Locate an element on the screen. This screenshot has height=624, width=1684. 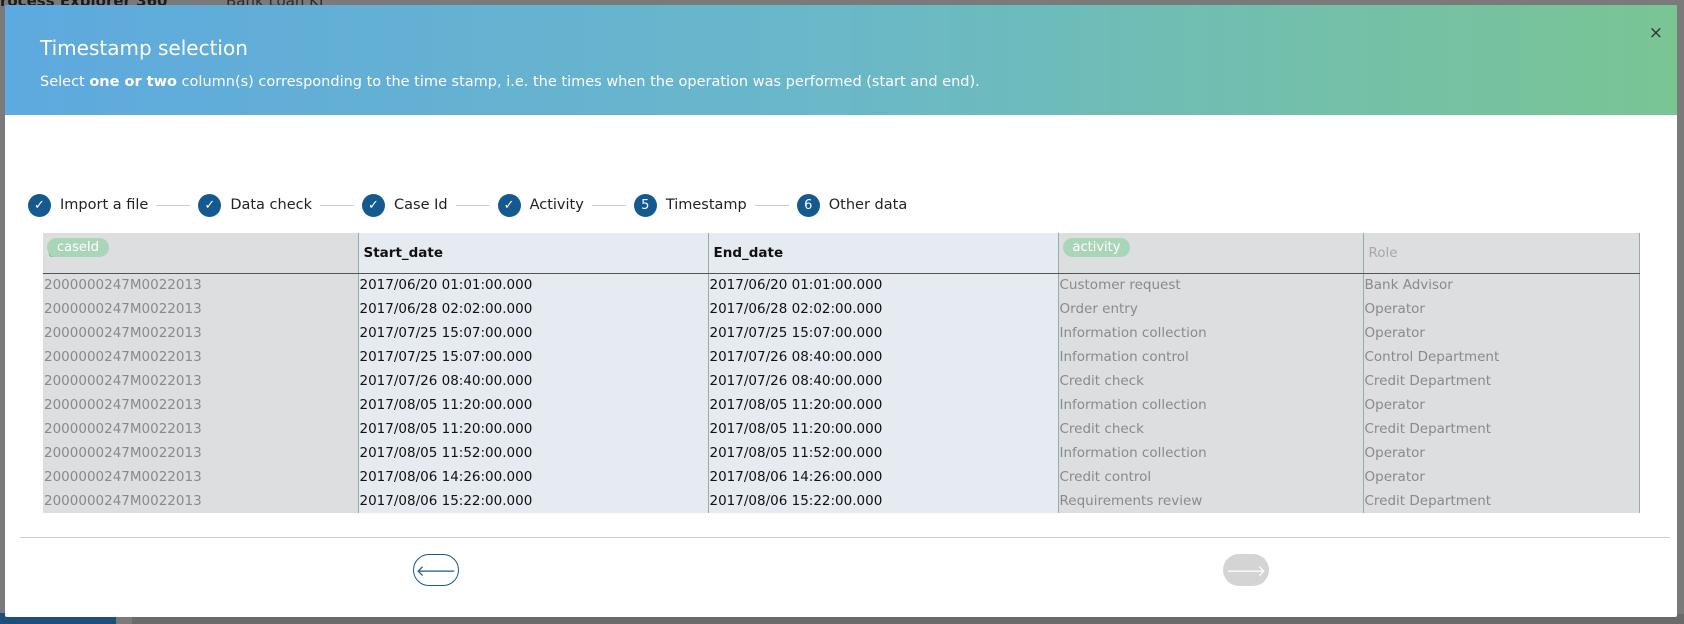
arrow-left-icon: 🡐 is located at coordinates (436, 570).